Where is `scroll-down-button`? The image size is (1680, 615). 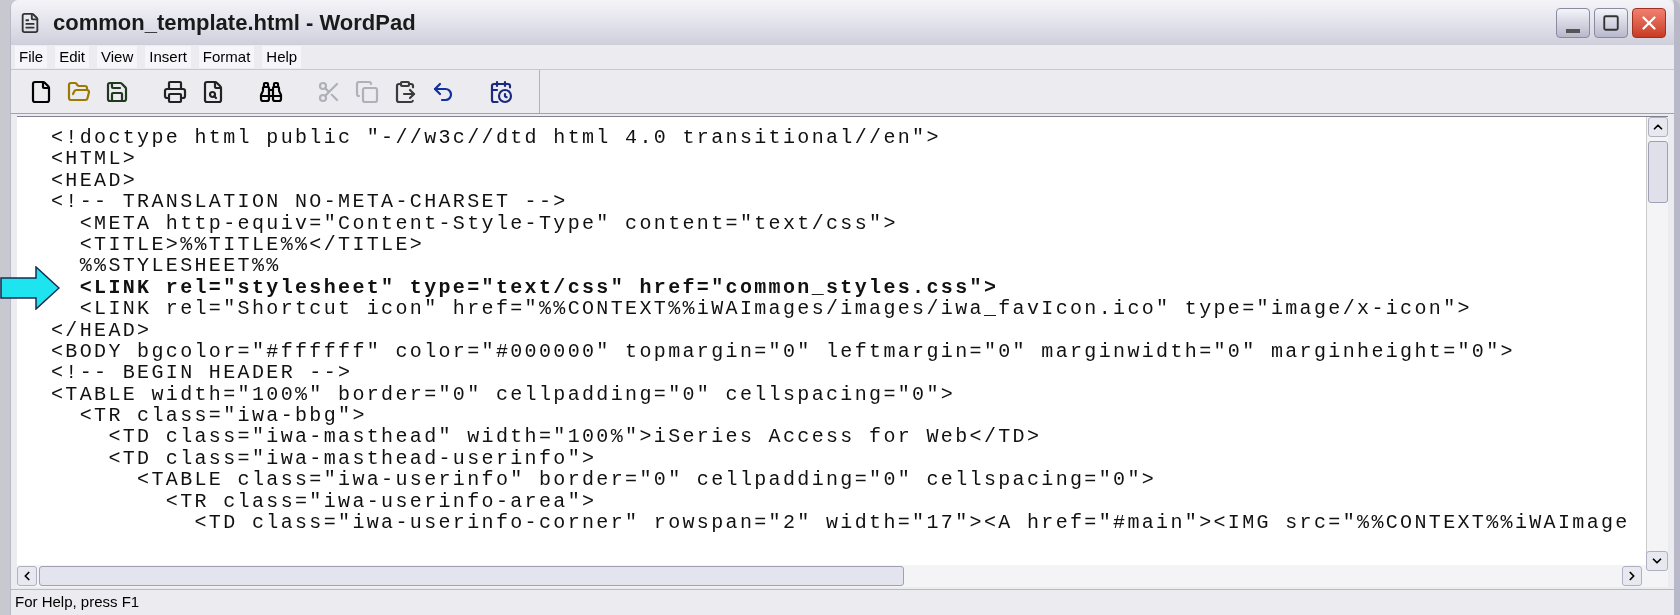
scroll-down-button is located at coordinates (1657, 561).